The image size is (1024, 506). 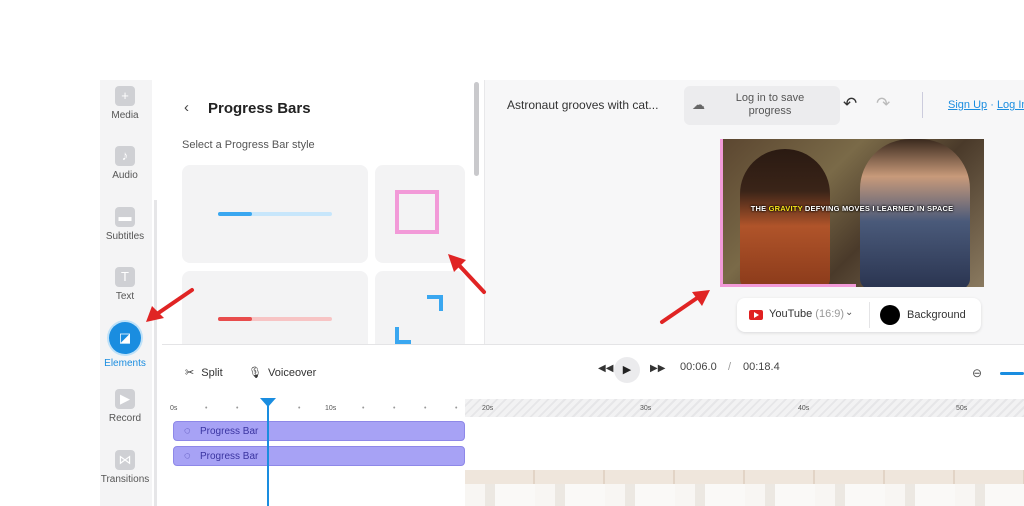 What do you see at coordinates (788, 285) in the screenshot?
I see `progress-bar-overlay-bottom` at bounding box center [788, 285].